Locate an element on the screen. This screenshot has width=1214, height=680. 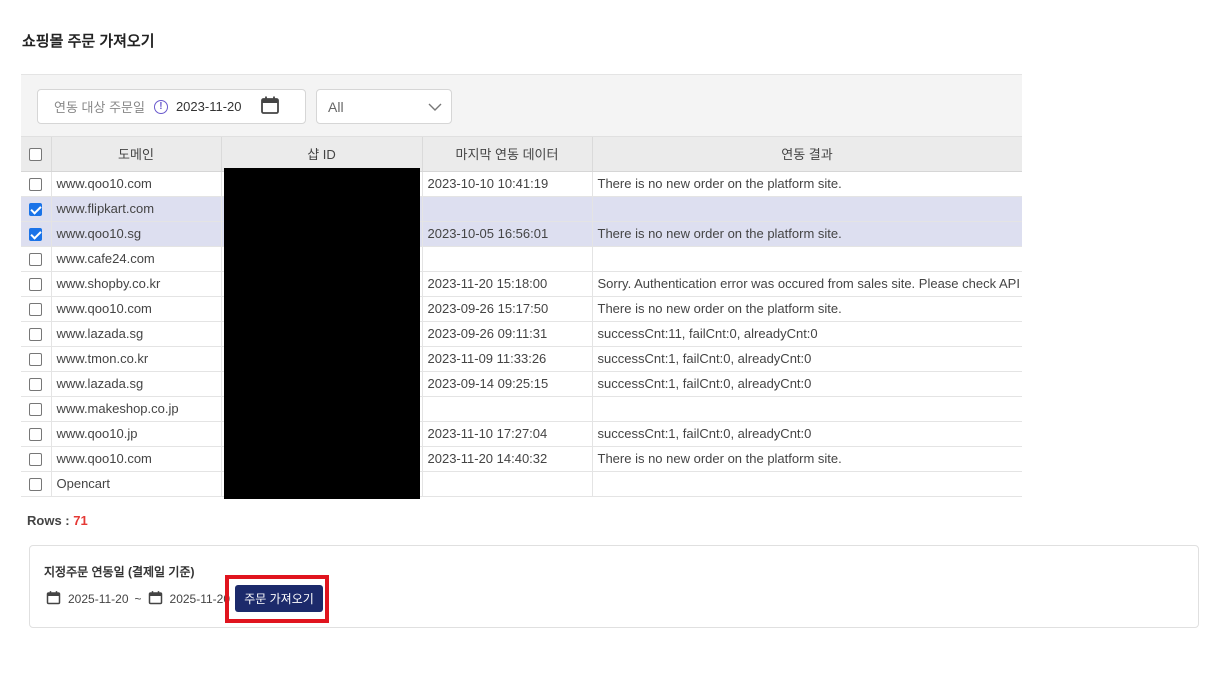
table-header: 도메인 샵 ID 마지막 연동 데이터 연동 결과 is located at coordinates (521, 154).